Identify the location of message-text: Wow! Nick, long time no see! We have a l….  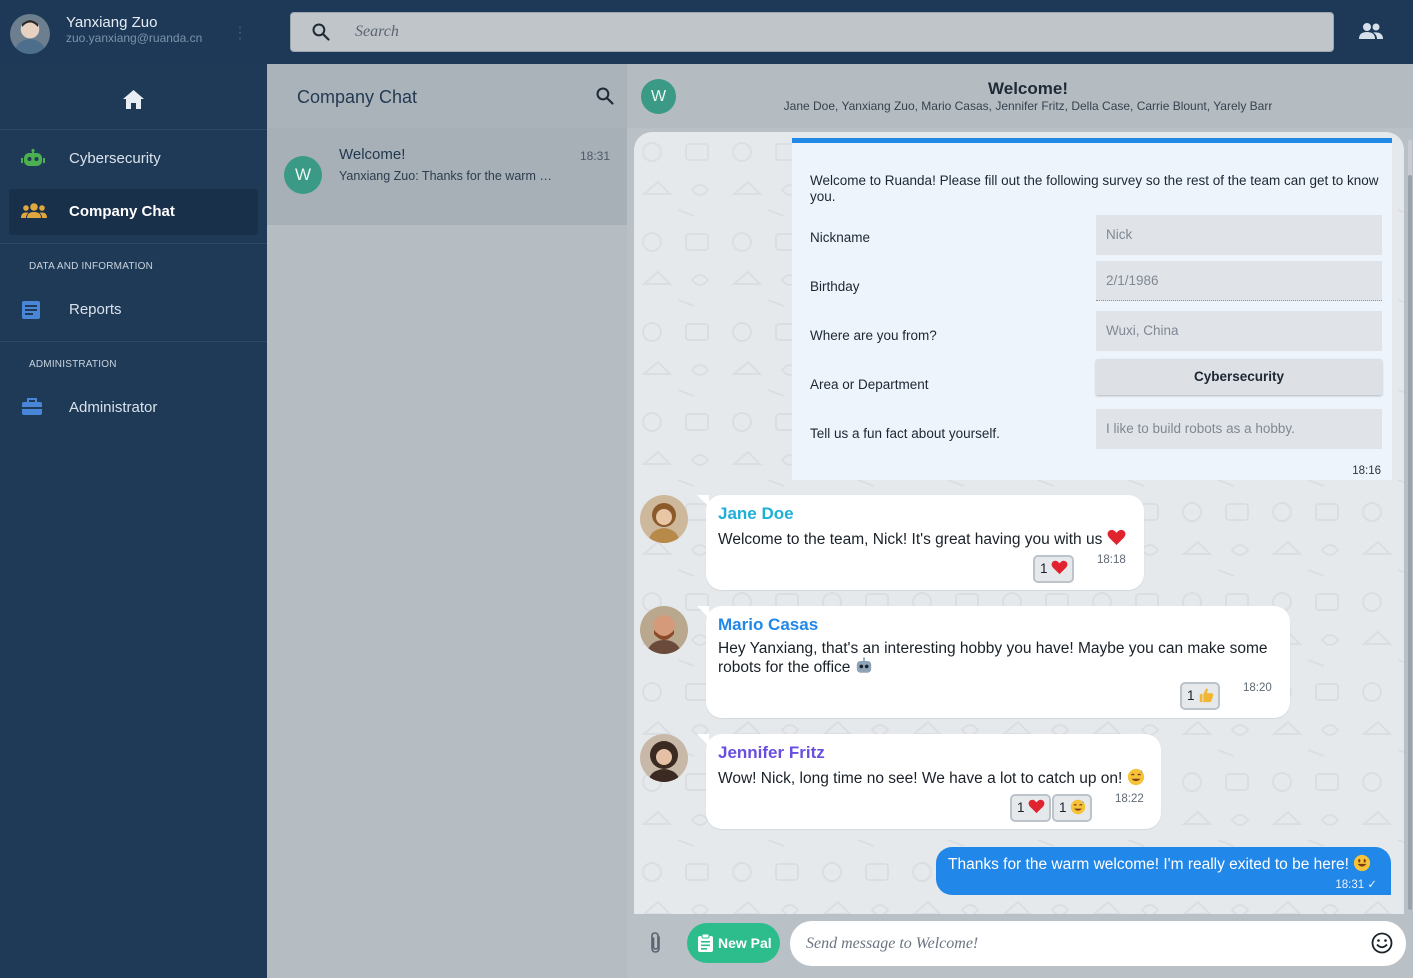
(931, 777).